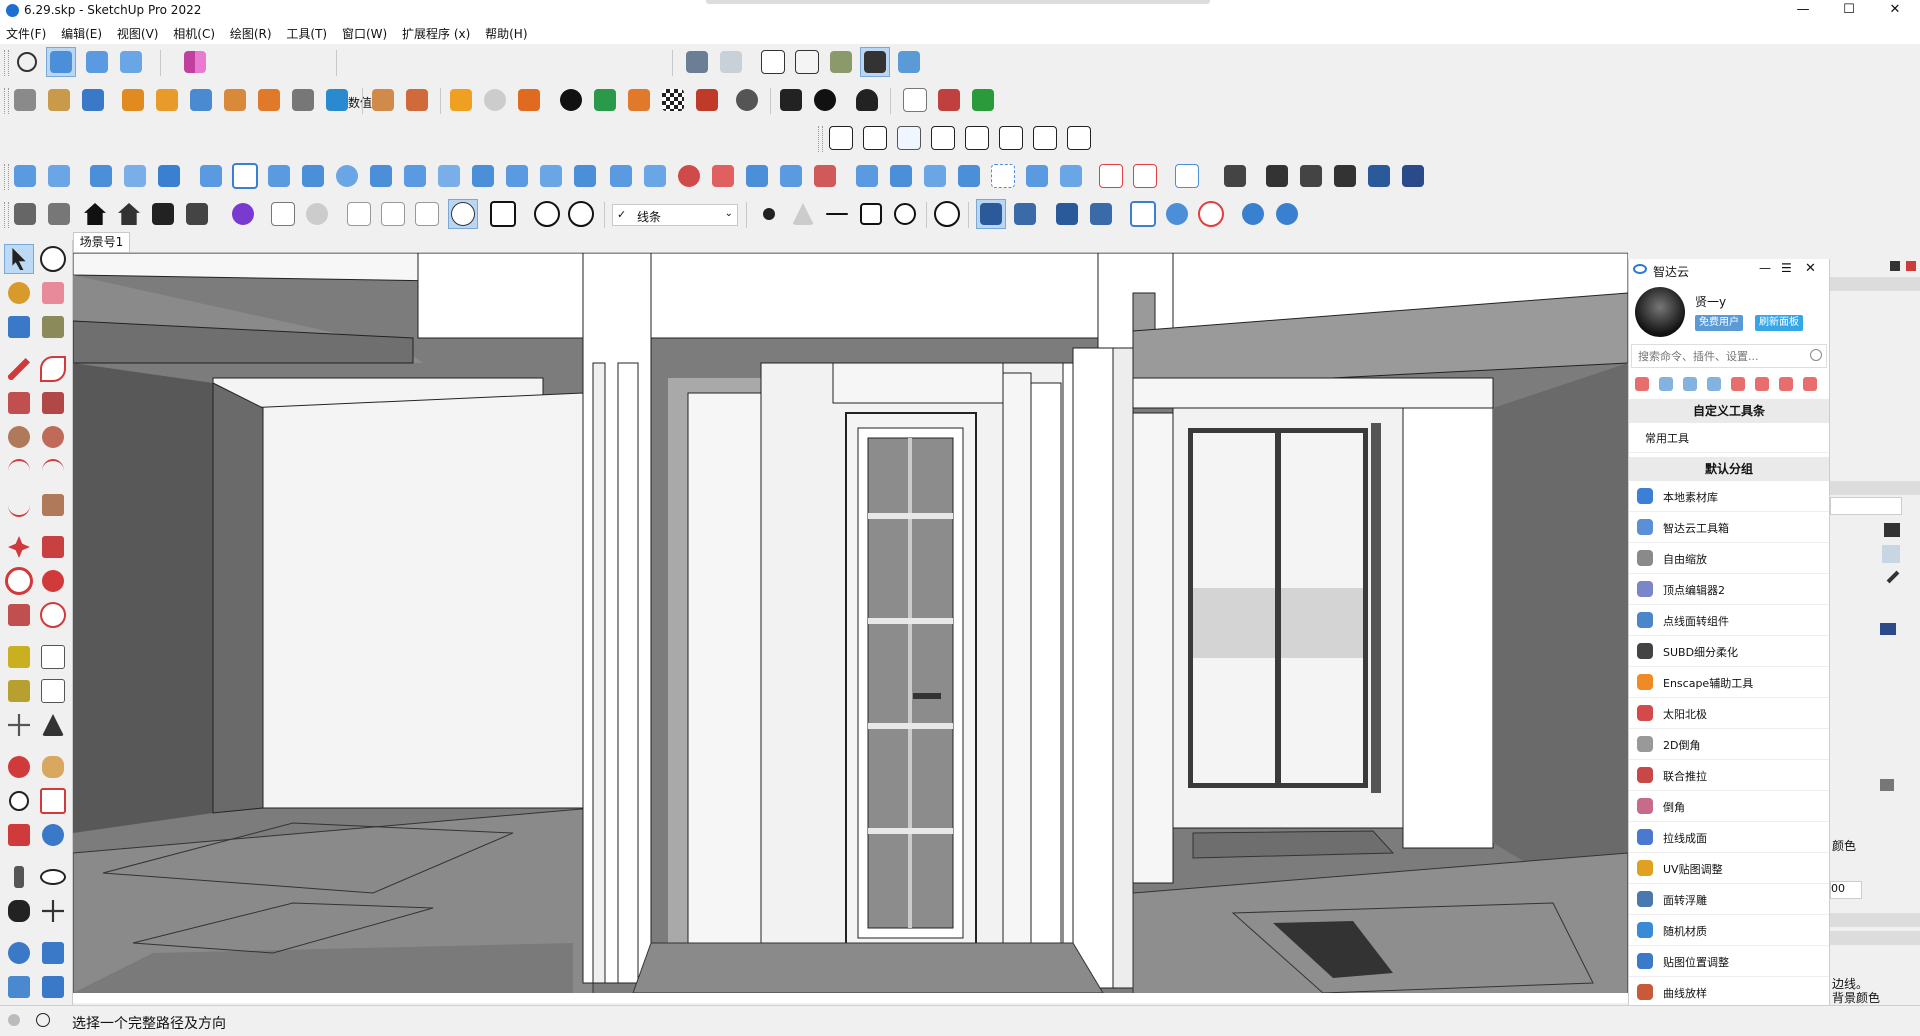 This screenshot has height=1036, width=1920. What do you see at coordinates (505, 32) in the screenshot?
I see `menu-help: 帮助(H)` at bounding box center [505, 32].